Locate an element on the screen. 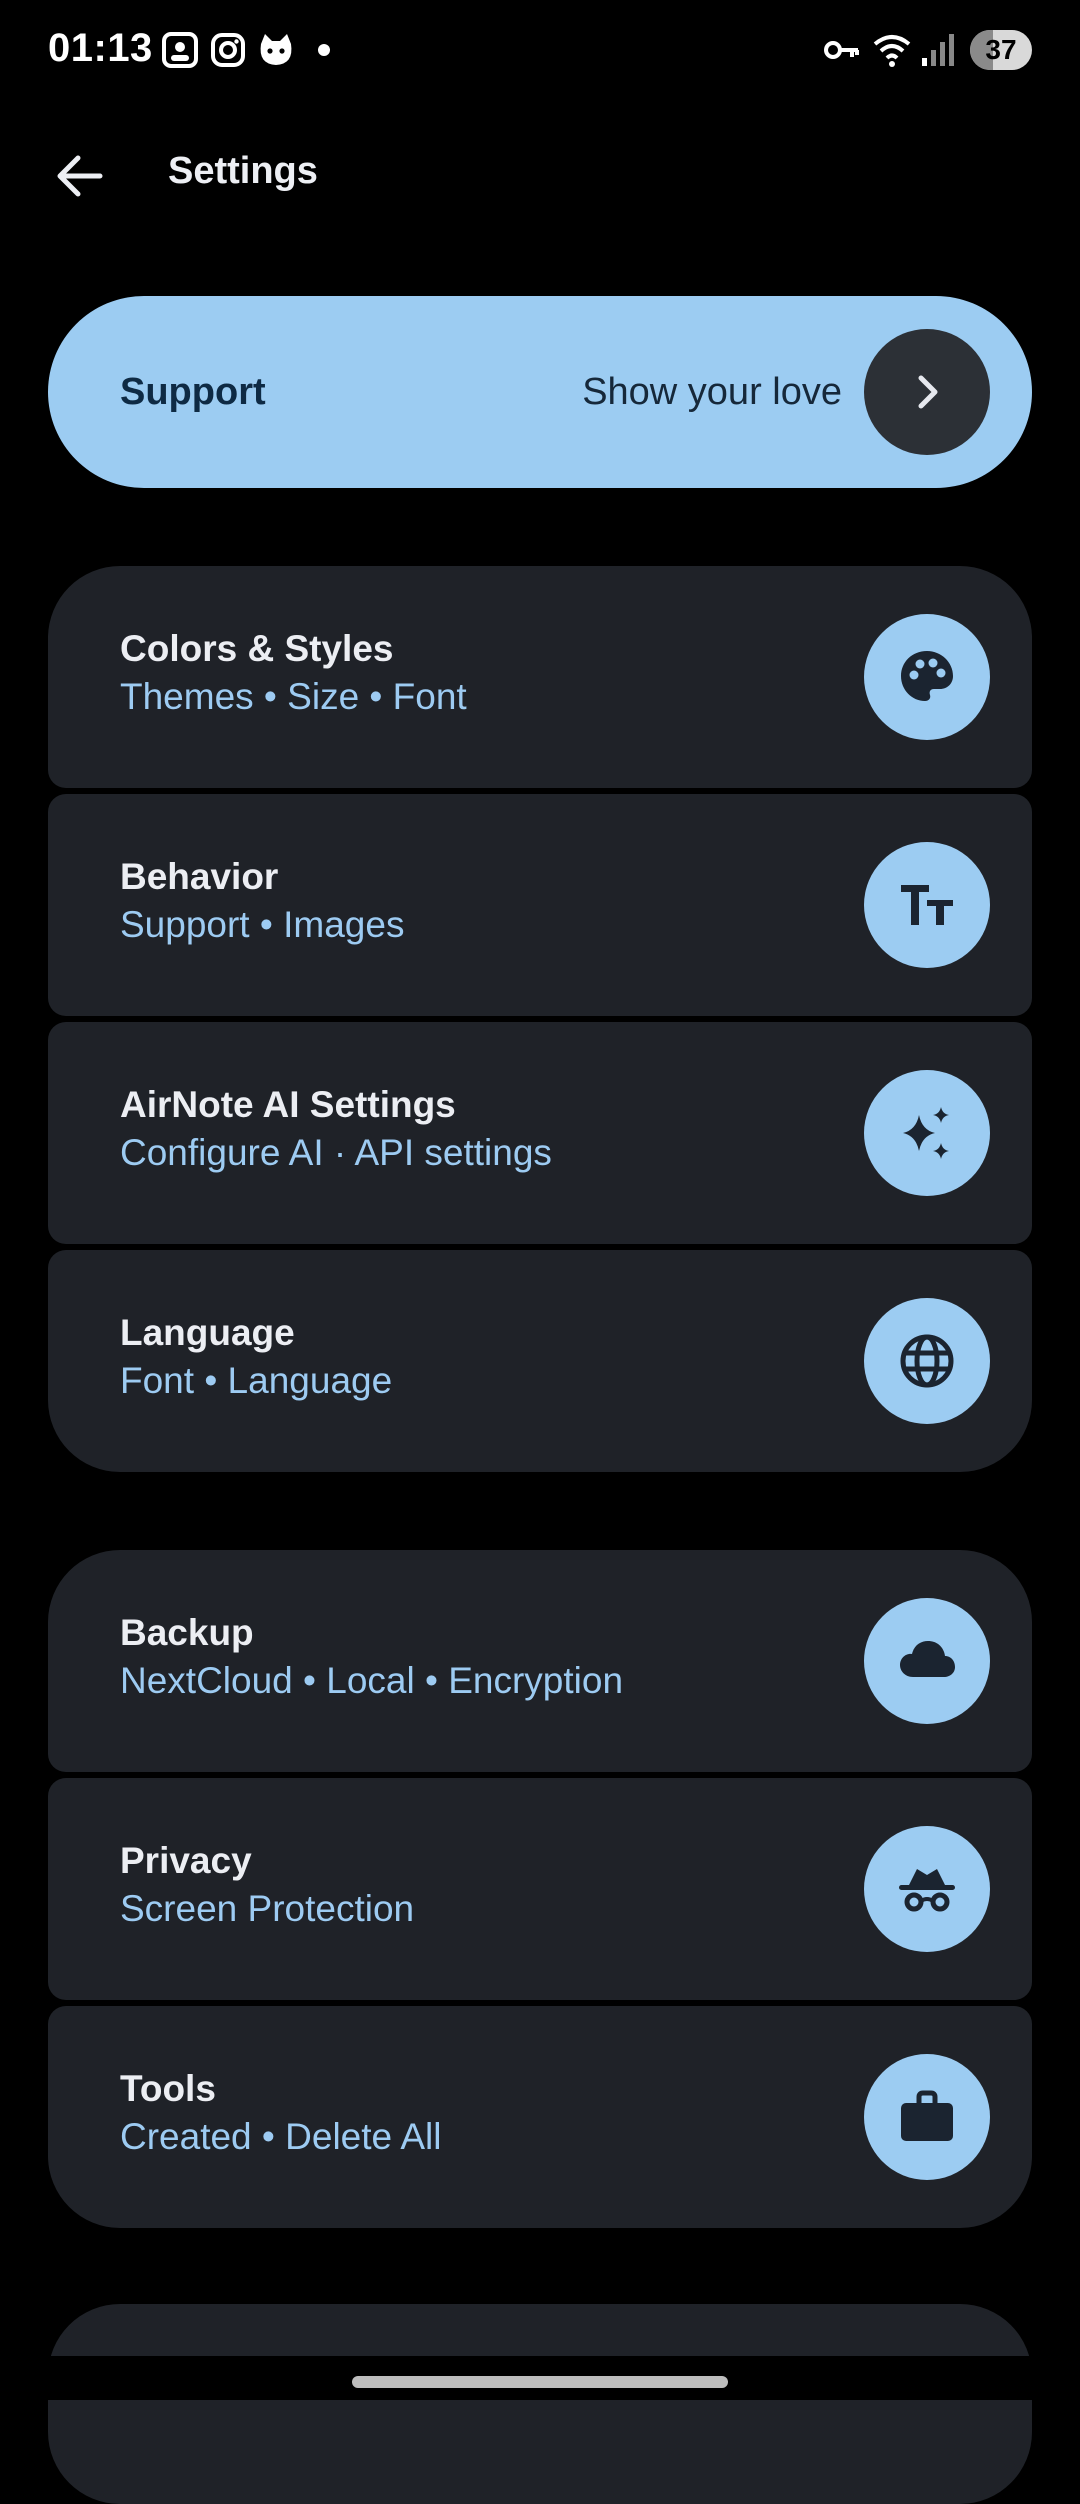 This screenshot has height=2504, width=1080. settings-item-title: AirNote AI Settings is located at coordinates (288, 1104).